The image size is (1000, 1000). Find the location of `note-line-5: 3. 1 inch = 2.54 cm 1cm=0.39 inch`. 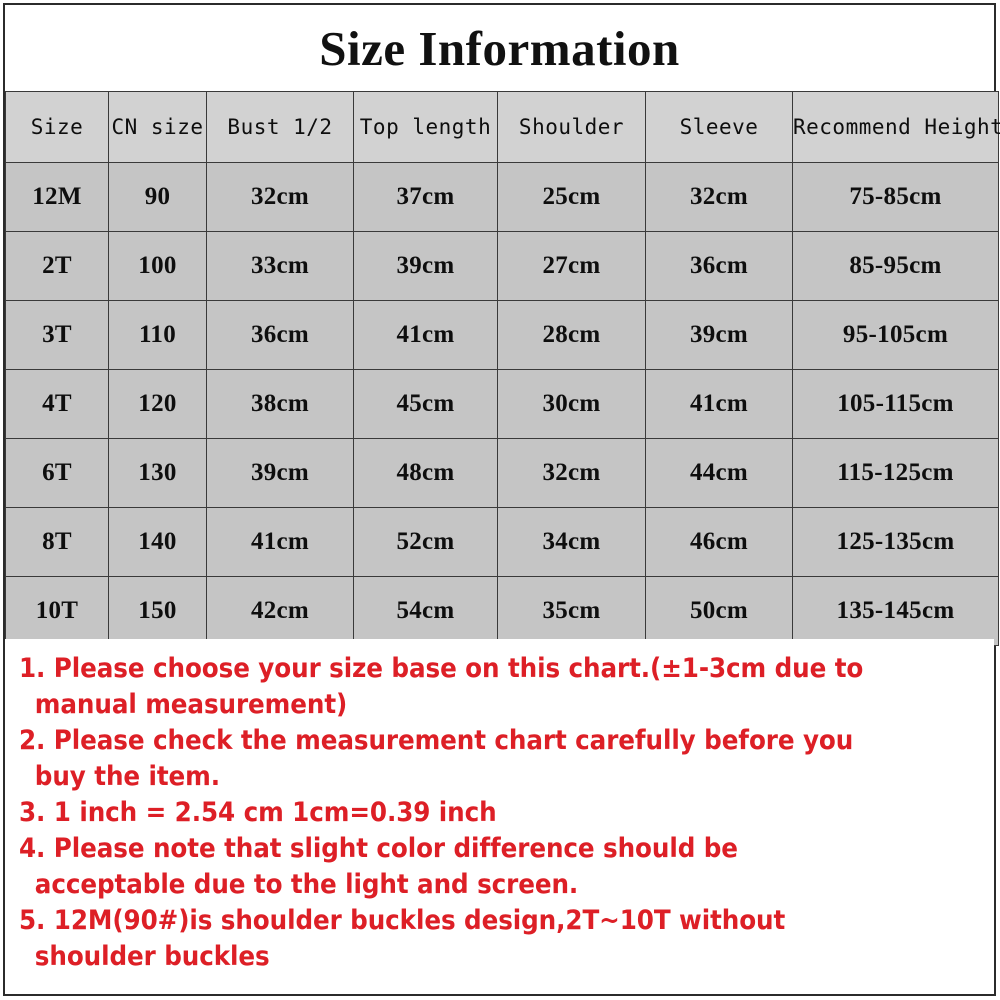

note-line-5: 3. 1 inch = 2.54 cm 1cm=0.39 inch is located at coordinates (258, 812).